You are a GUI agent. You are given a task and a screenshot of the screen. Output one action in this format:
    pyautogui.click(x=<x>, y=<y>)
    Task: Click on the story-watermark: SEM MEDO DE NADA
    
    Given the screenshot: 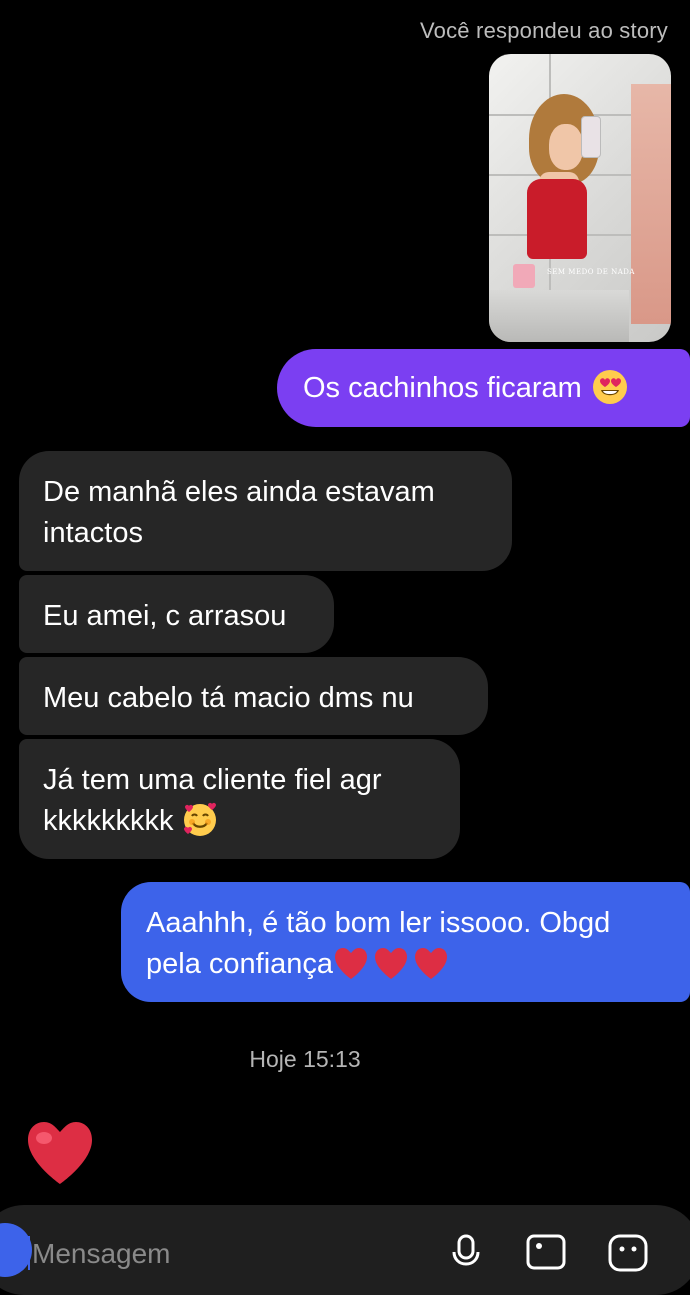 What is the action you would take?
    pyautogui.click(x=591, y=272)
    